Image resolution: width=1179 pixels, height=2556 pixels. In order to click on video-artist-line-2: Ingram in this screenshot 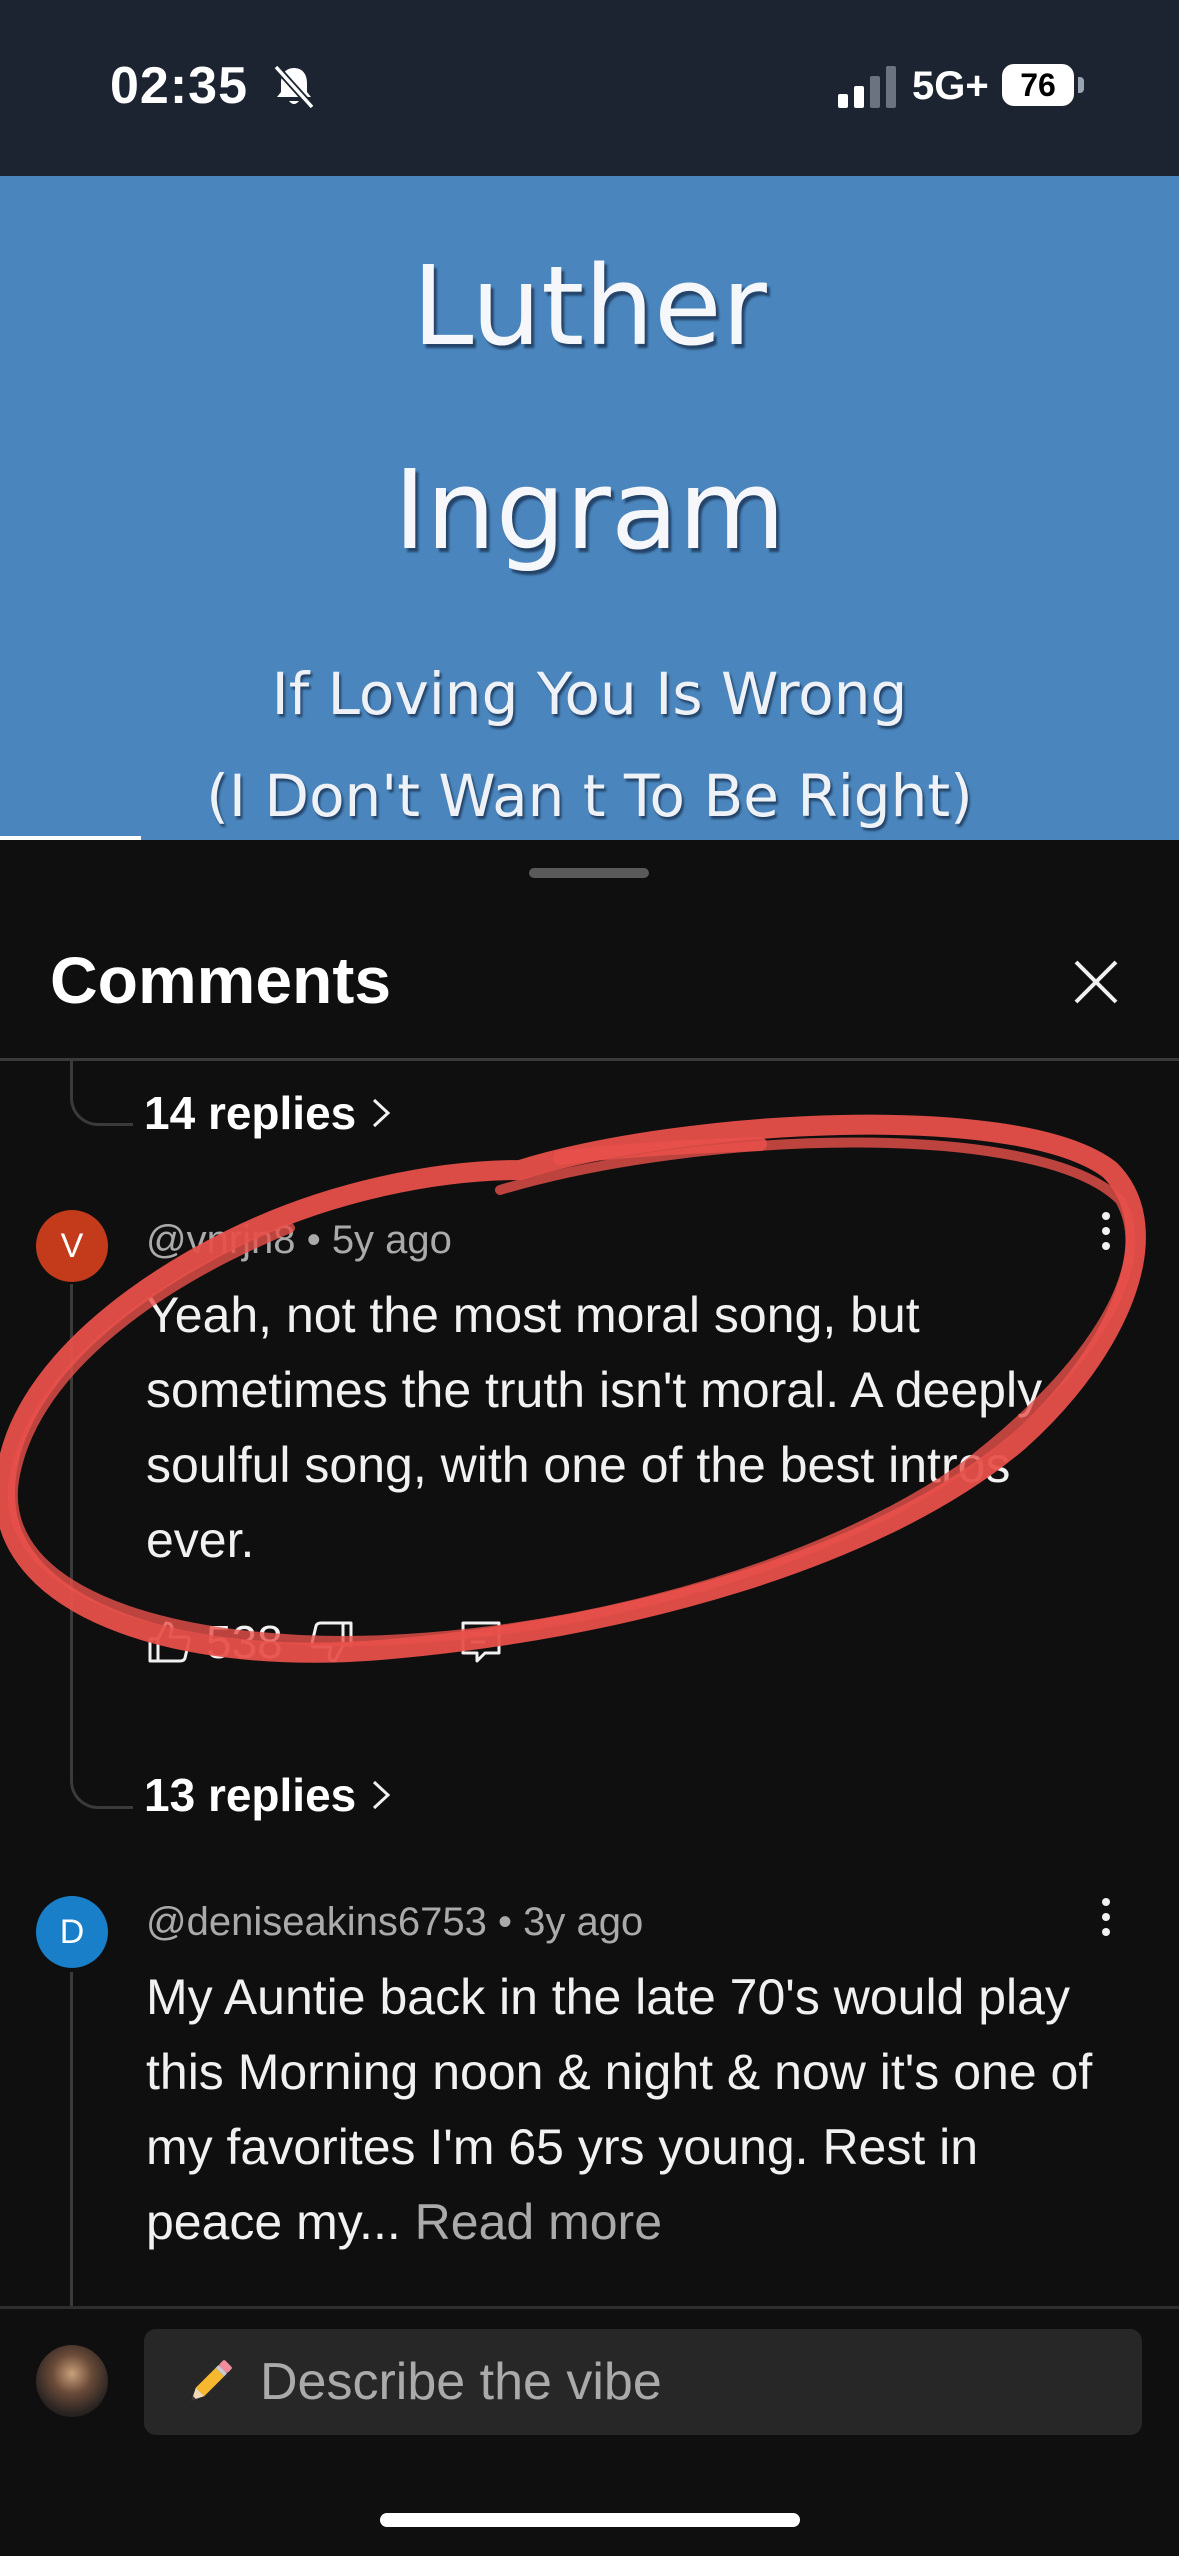, I will do `click(589, 510)`.